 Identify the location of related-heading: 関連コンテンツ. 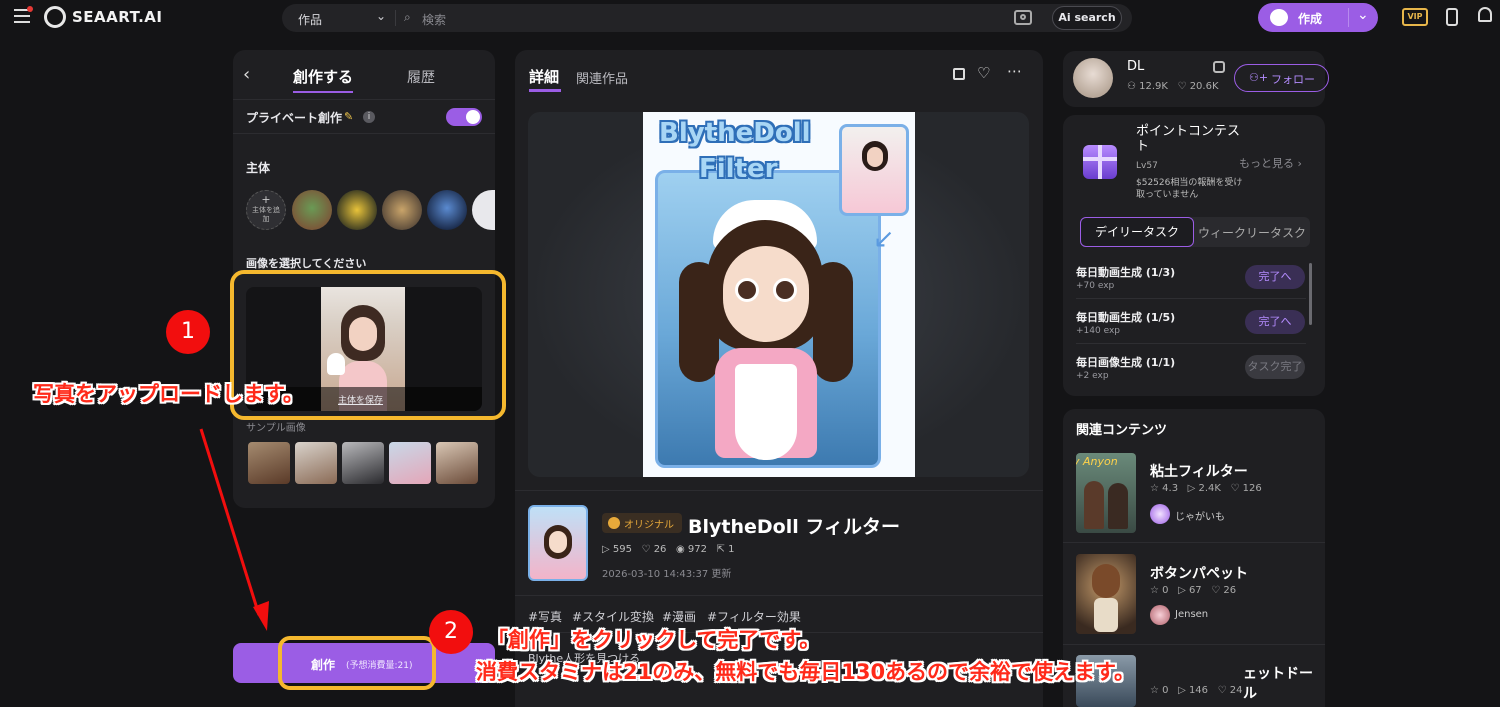
(1122, 430).